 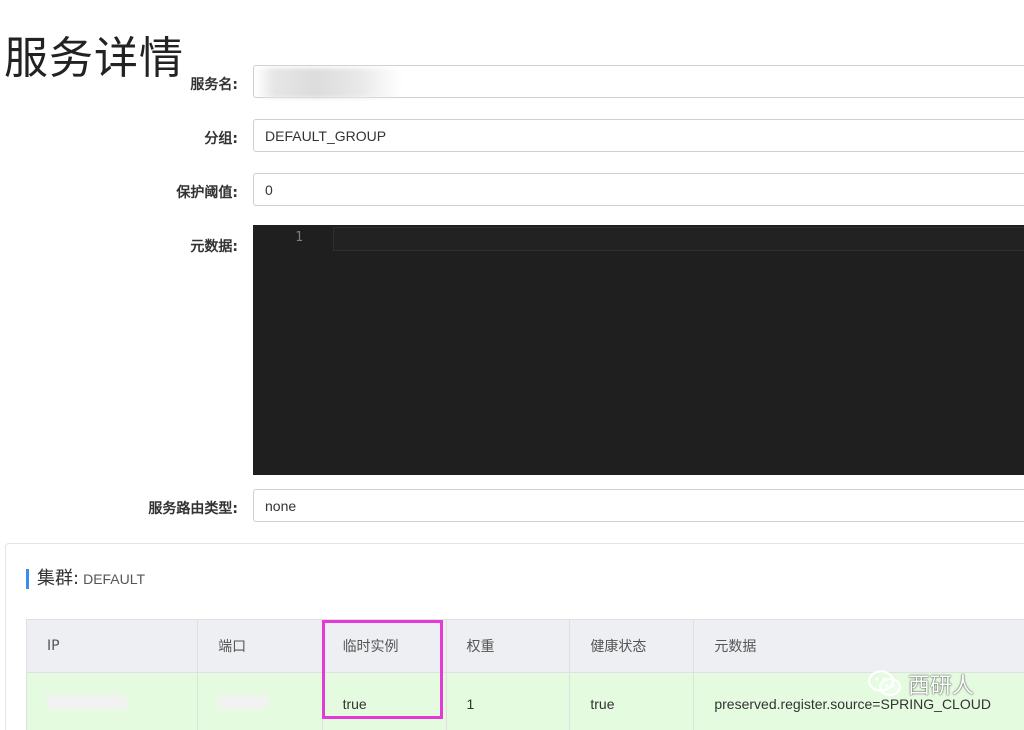 I want to click on column-header-metadata: 元数据, so click(x=858, y=646).